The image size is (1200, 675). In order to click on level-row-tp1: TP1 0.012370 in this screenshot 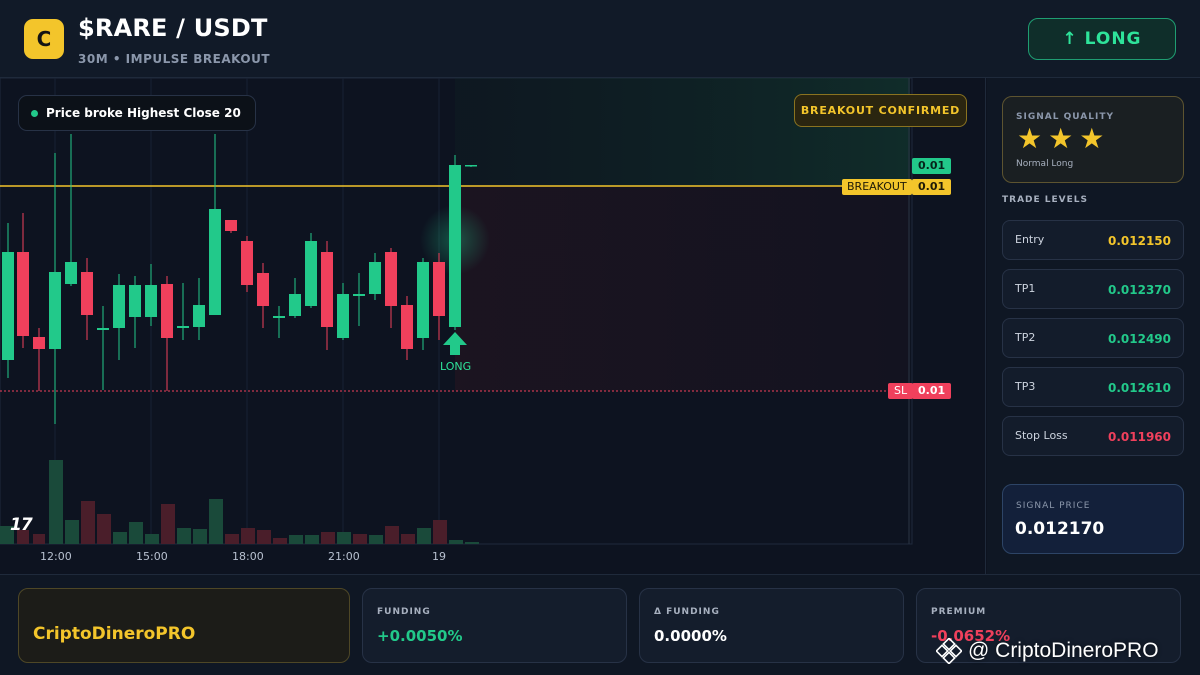, I will do `click(1093, 289)`.